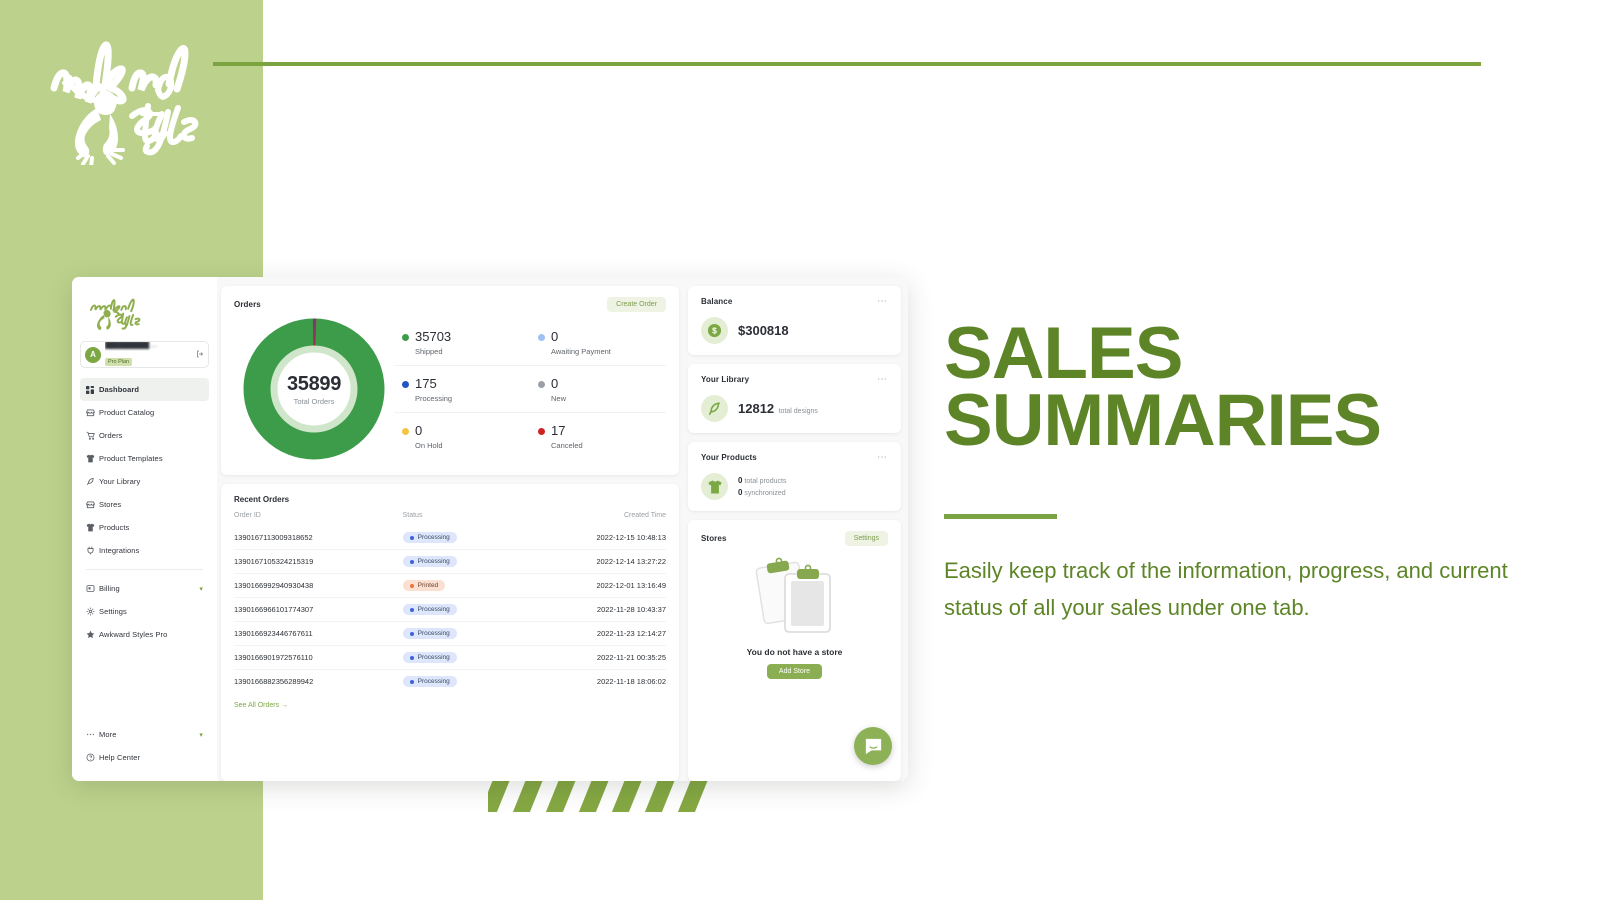 This screenshot has height=900, width=1600. Describe the element at coordinates (144, 611) in the screenshot. I see `sidebar-item-settings: Settings` at that location.